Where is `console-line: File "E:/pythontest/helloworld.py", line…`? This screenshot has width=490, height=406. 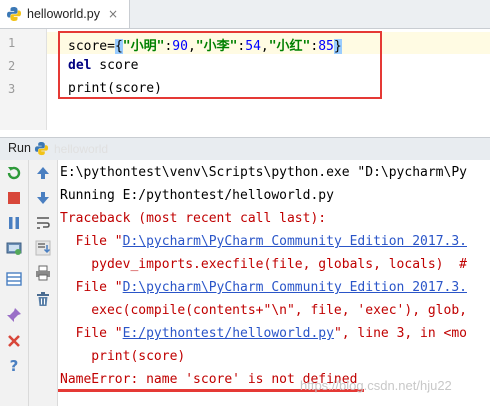 console-line: File "E:/pythontest/helloworld.py", line… is located at coordinates (263, 333).